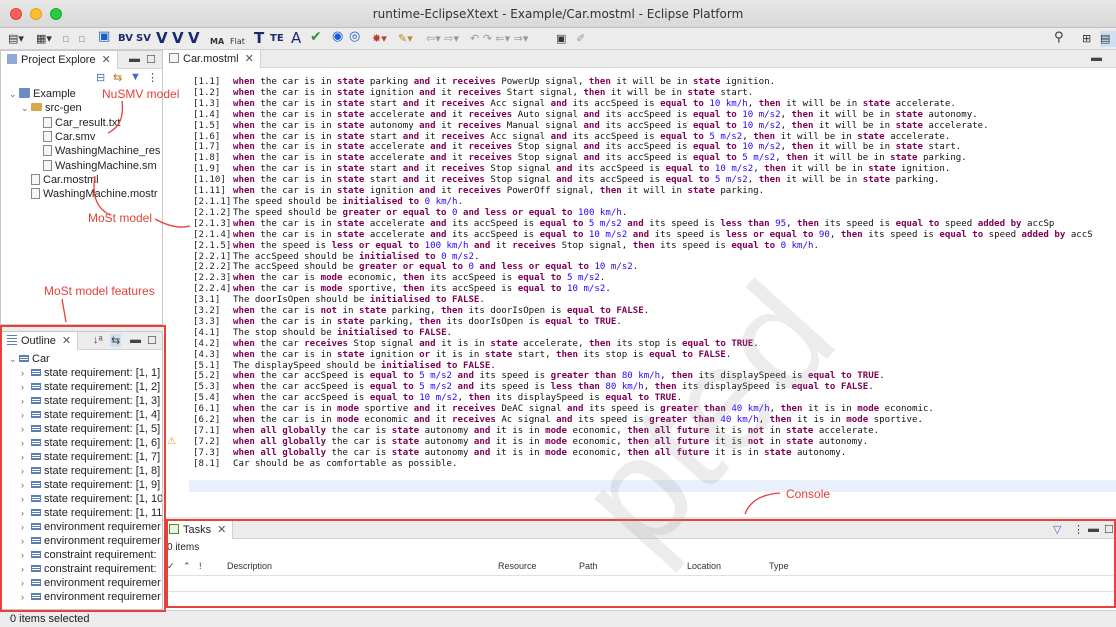 The width and height of the screenshot is (1116, 627). I want to click on project-explorer-icon, so click(12, 59).